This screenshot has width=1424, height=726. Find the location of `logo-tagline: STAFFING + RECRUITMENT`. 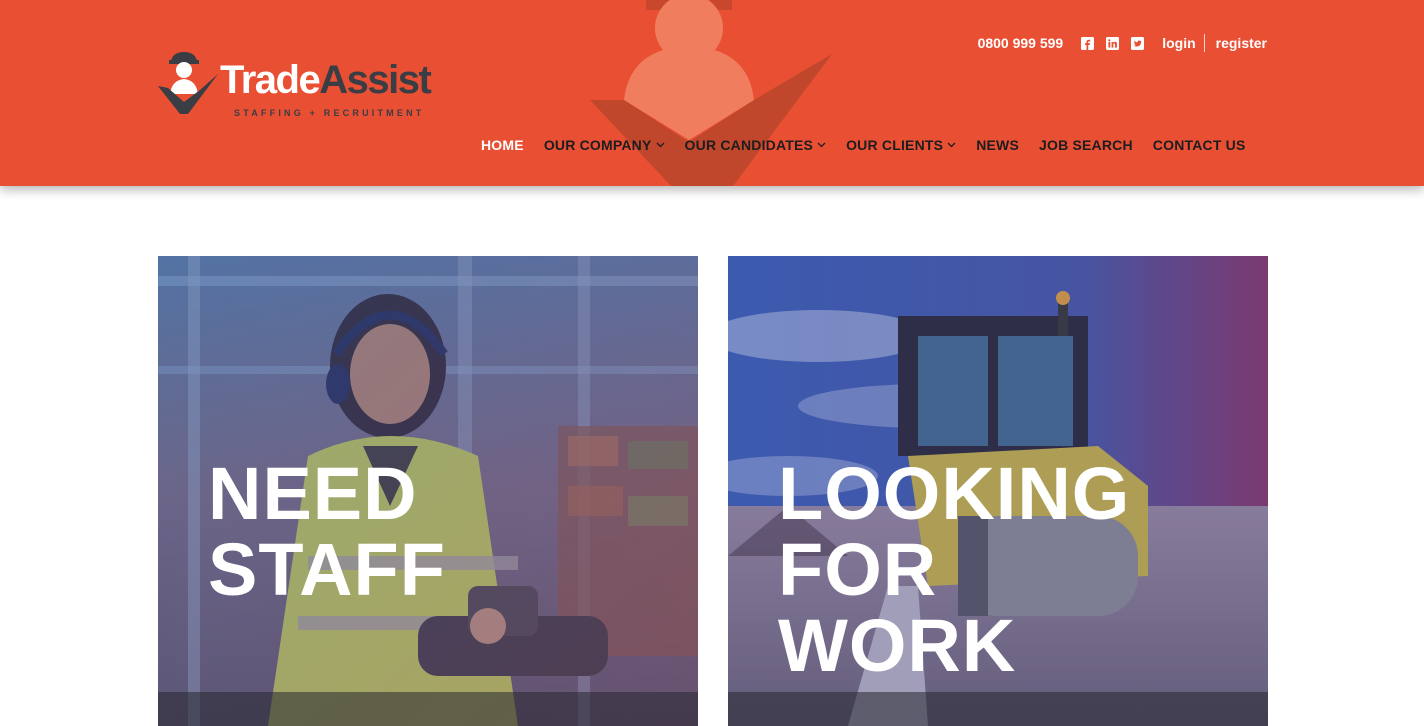

logo-tagline: STAFFING + RECRUITMENT is located at coordinates (329, 113).